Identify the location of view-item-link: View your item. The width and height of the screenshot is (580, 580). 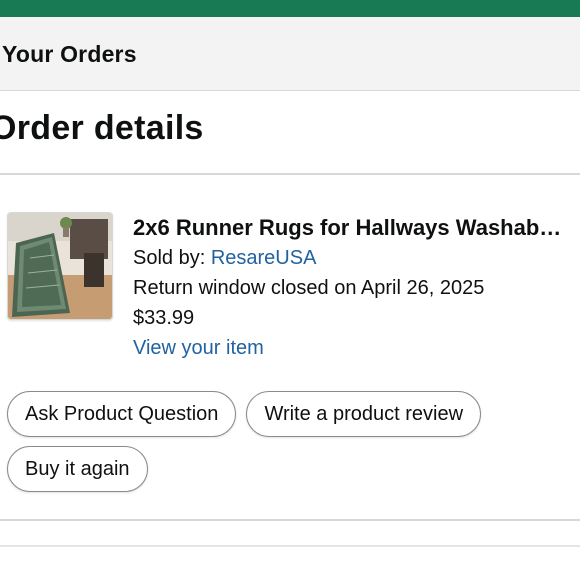
(353, 348).